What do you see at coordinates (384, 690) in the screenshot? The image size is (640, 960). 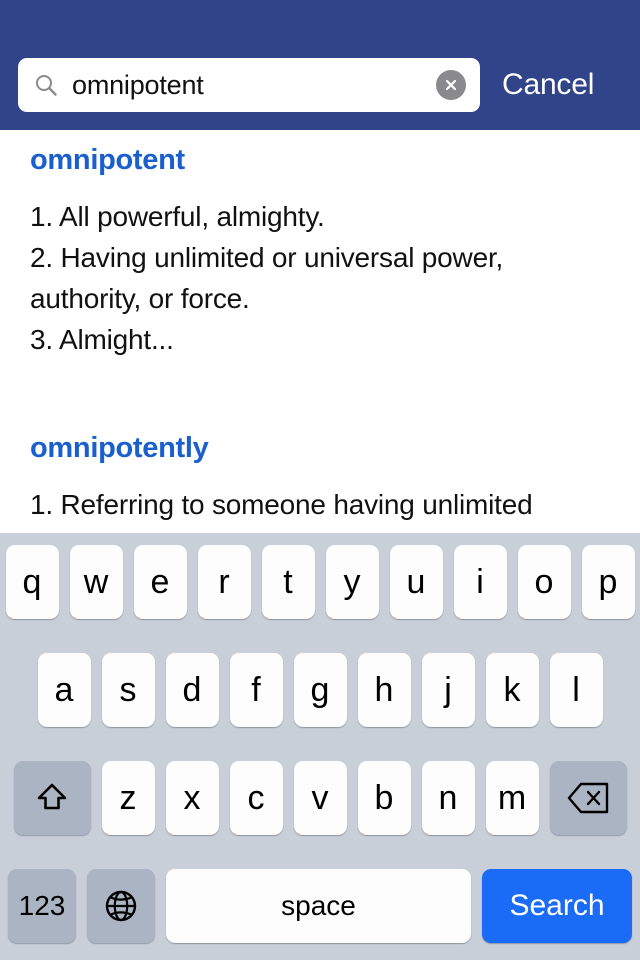 I see `key-h: h` at bounding box center [384, 690].